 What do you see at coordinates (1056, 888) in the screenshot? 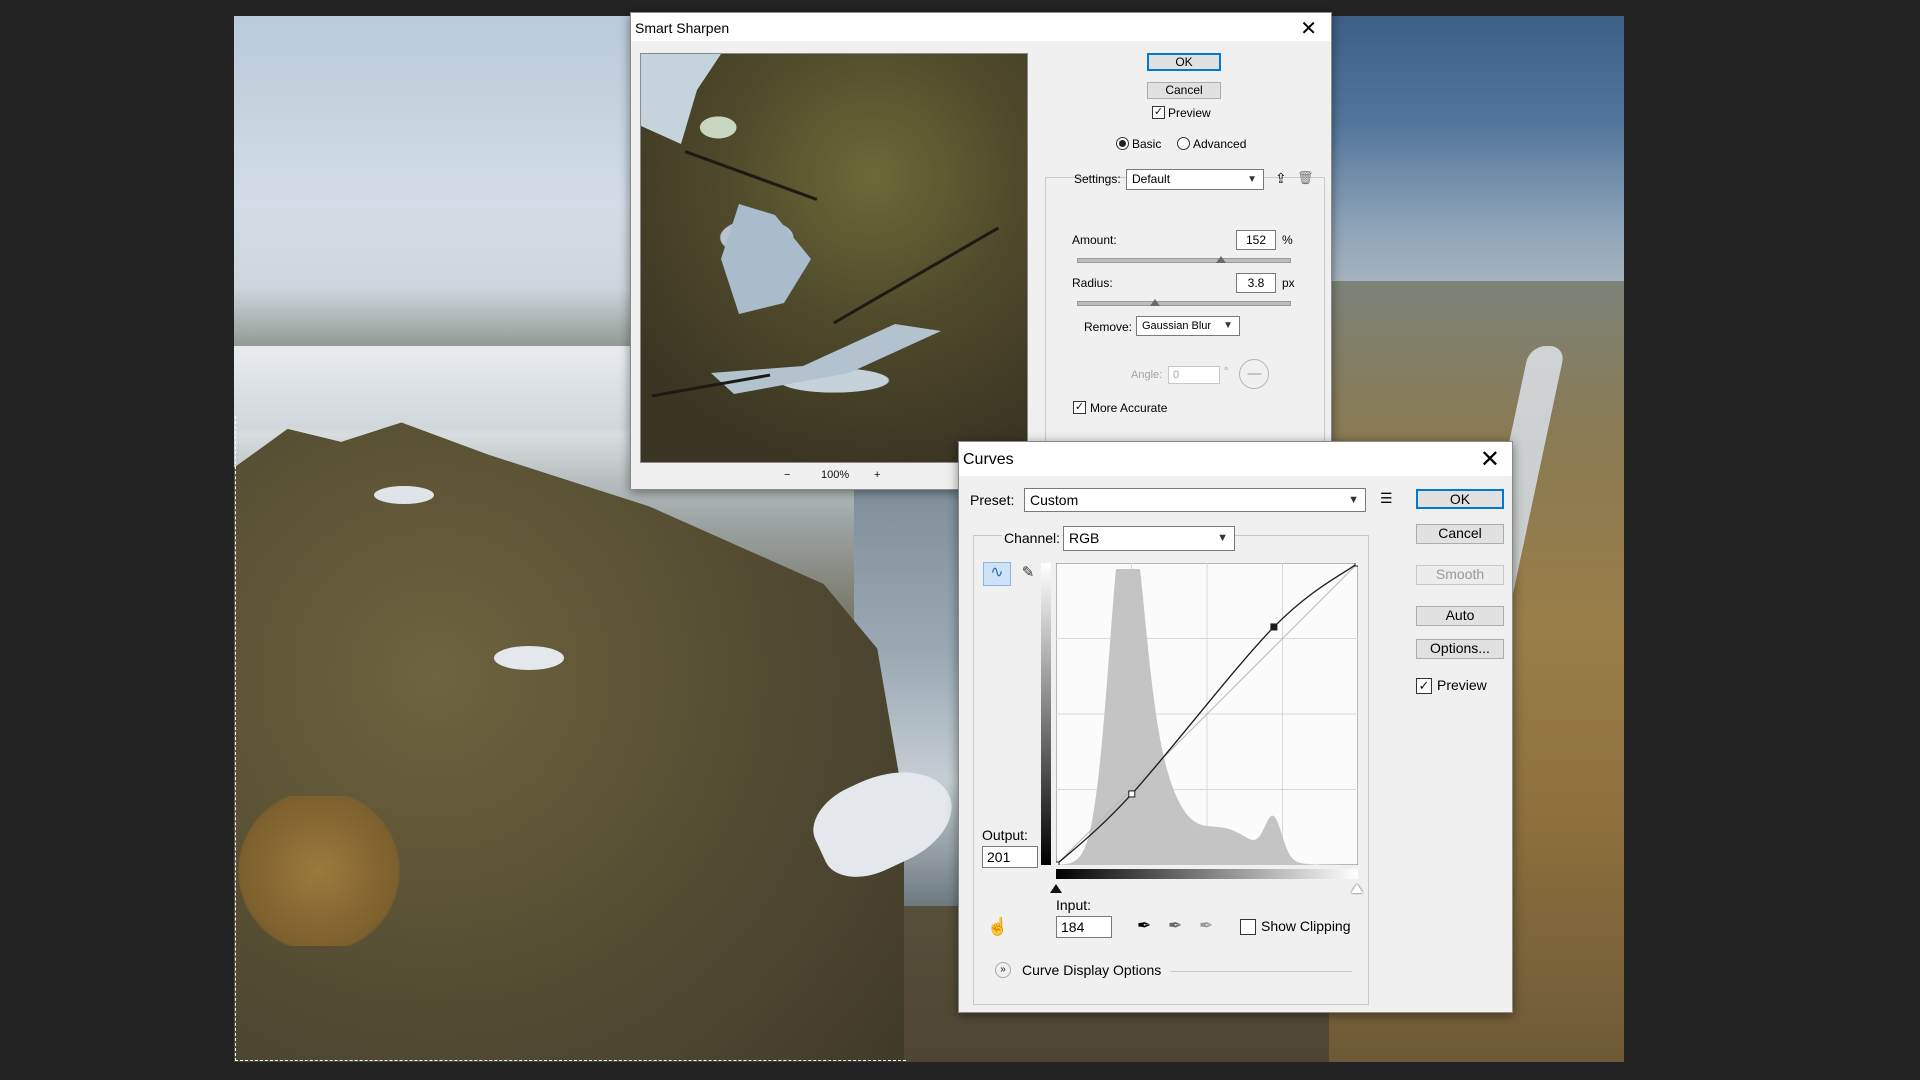
I see `black-point-slider` at bounding box center [1056, 888].